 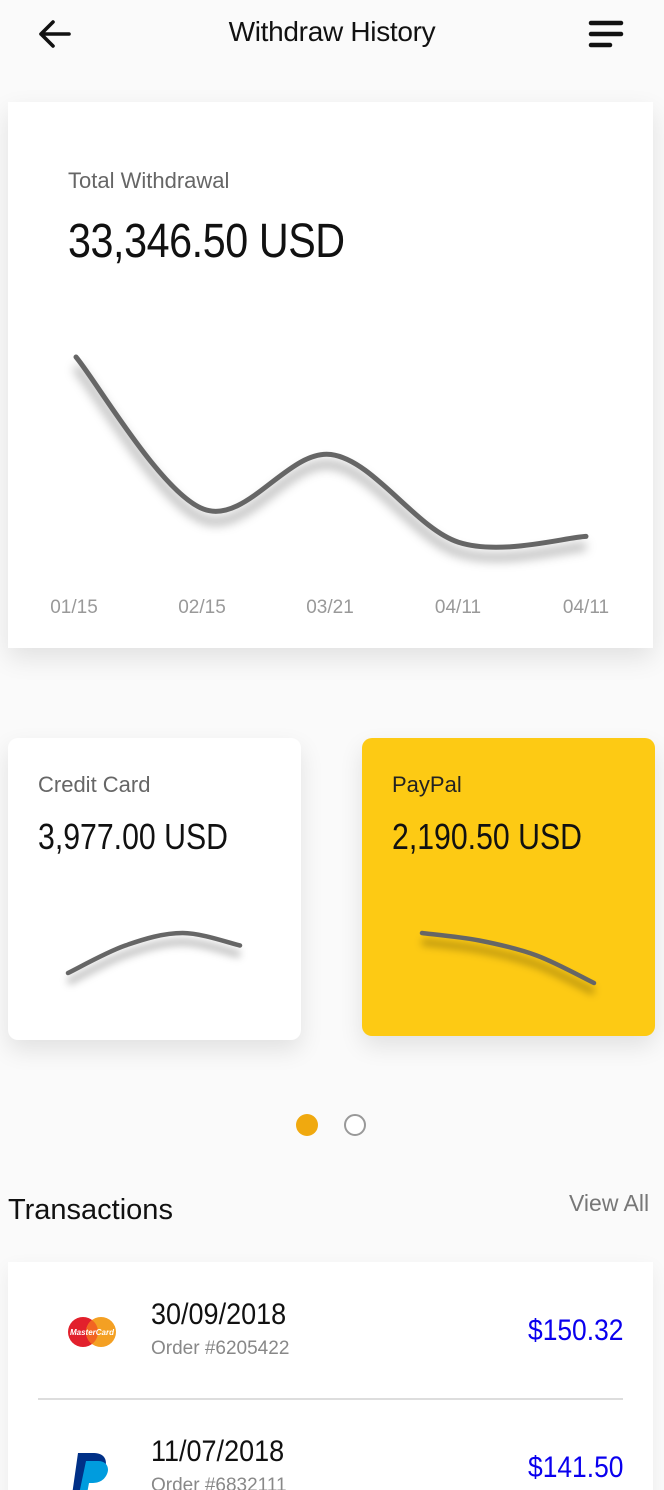 What do you see at coordinates (154, 958) in the screenshot?
I see `credit-card-sparkline` at bounding box center [154, 958].